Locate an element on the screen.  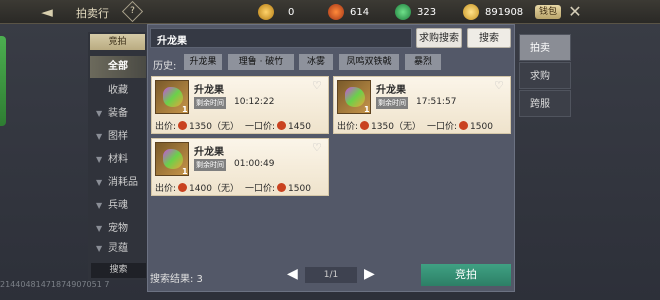
bid-button: 竞拍 is located at coordinates (466, 275).